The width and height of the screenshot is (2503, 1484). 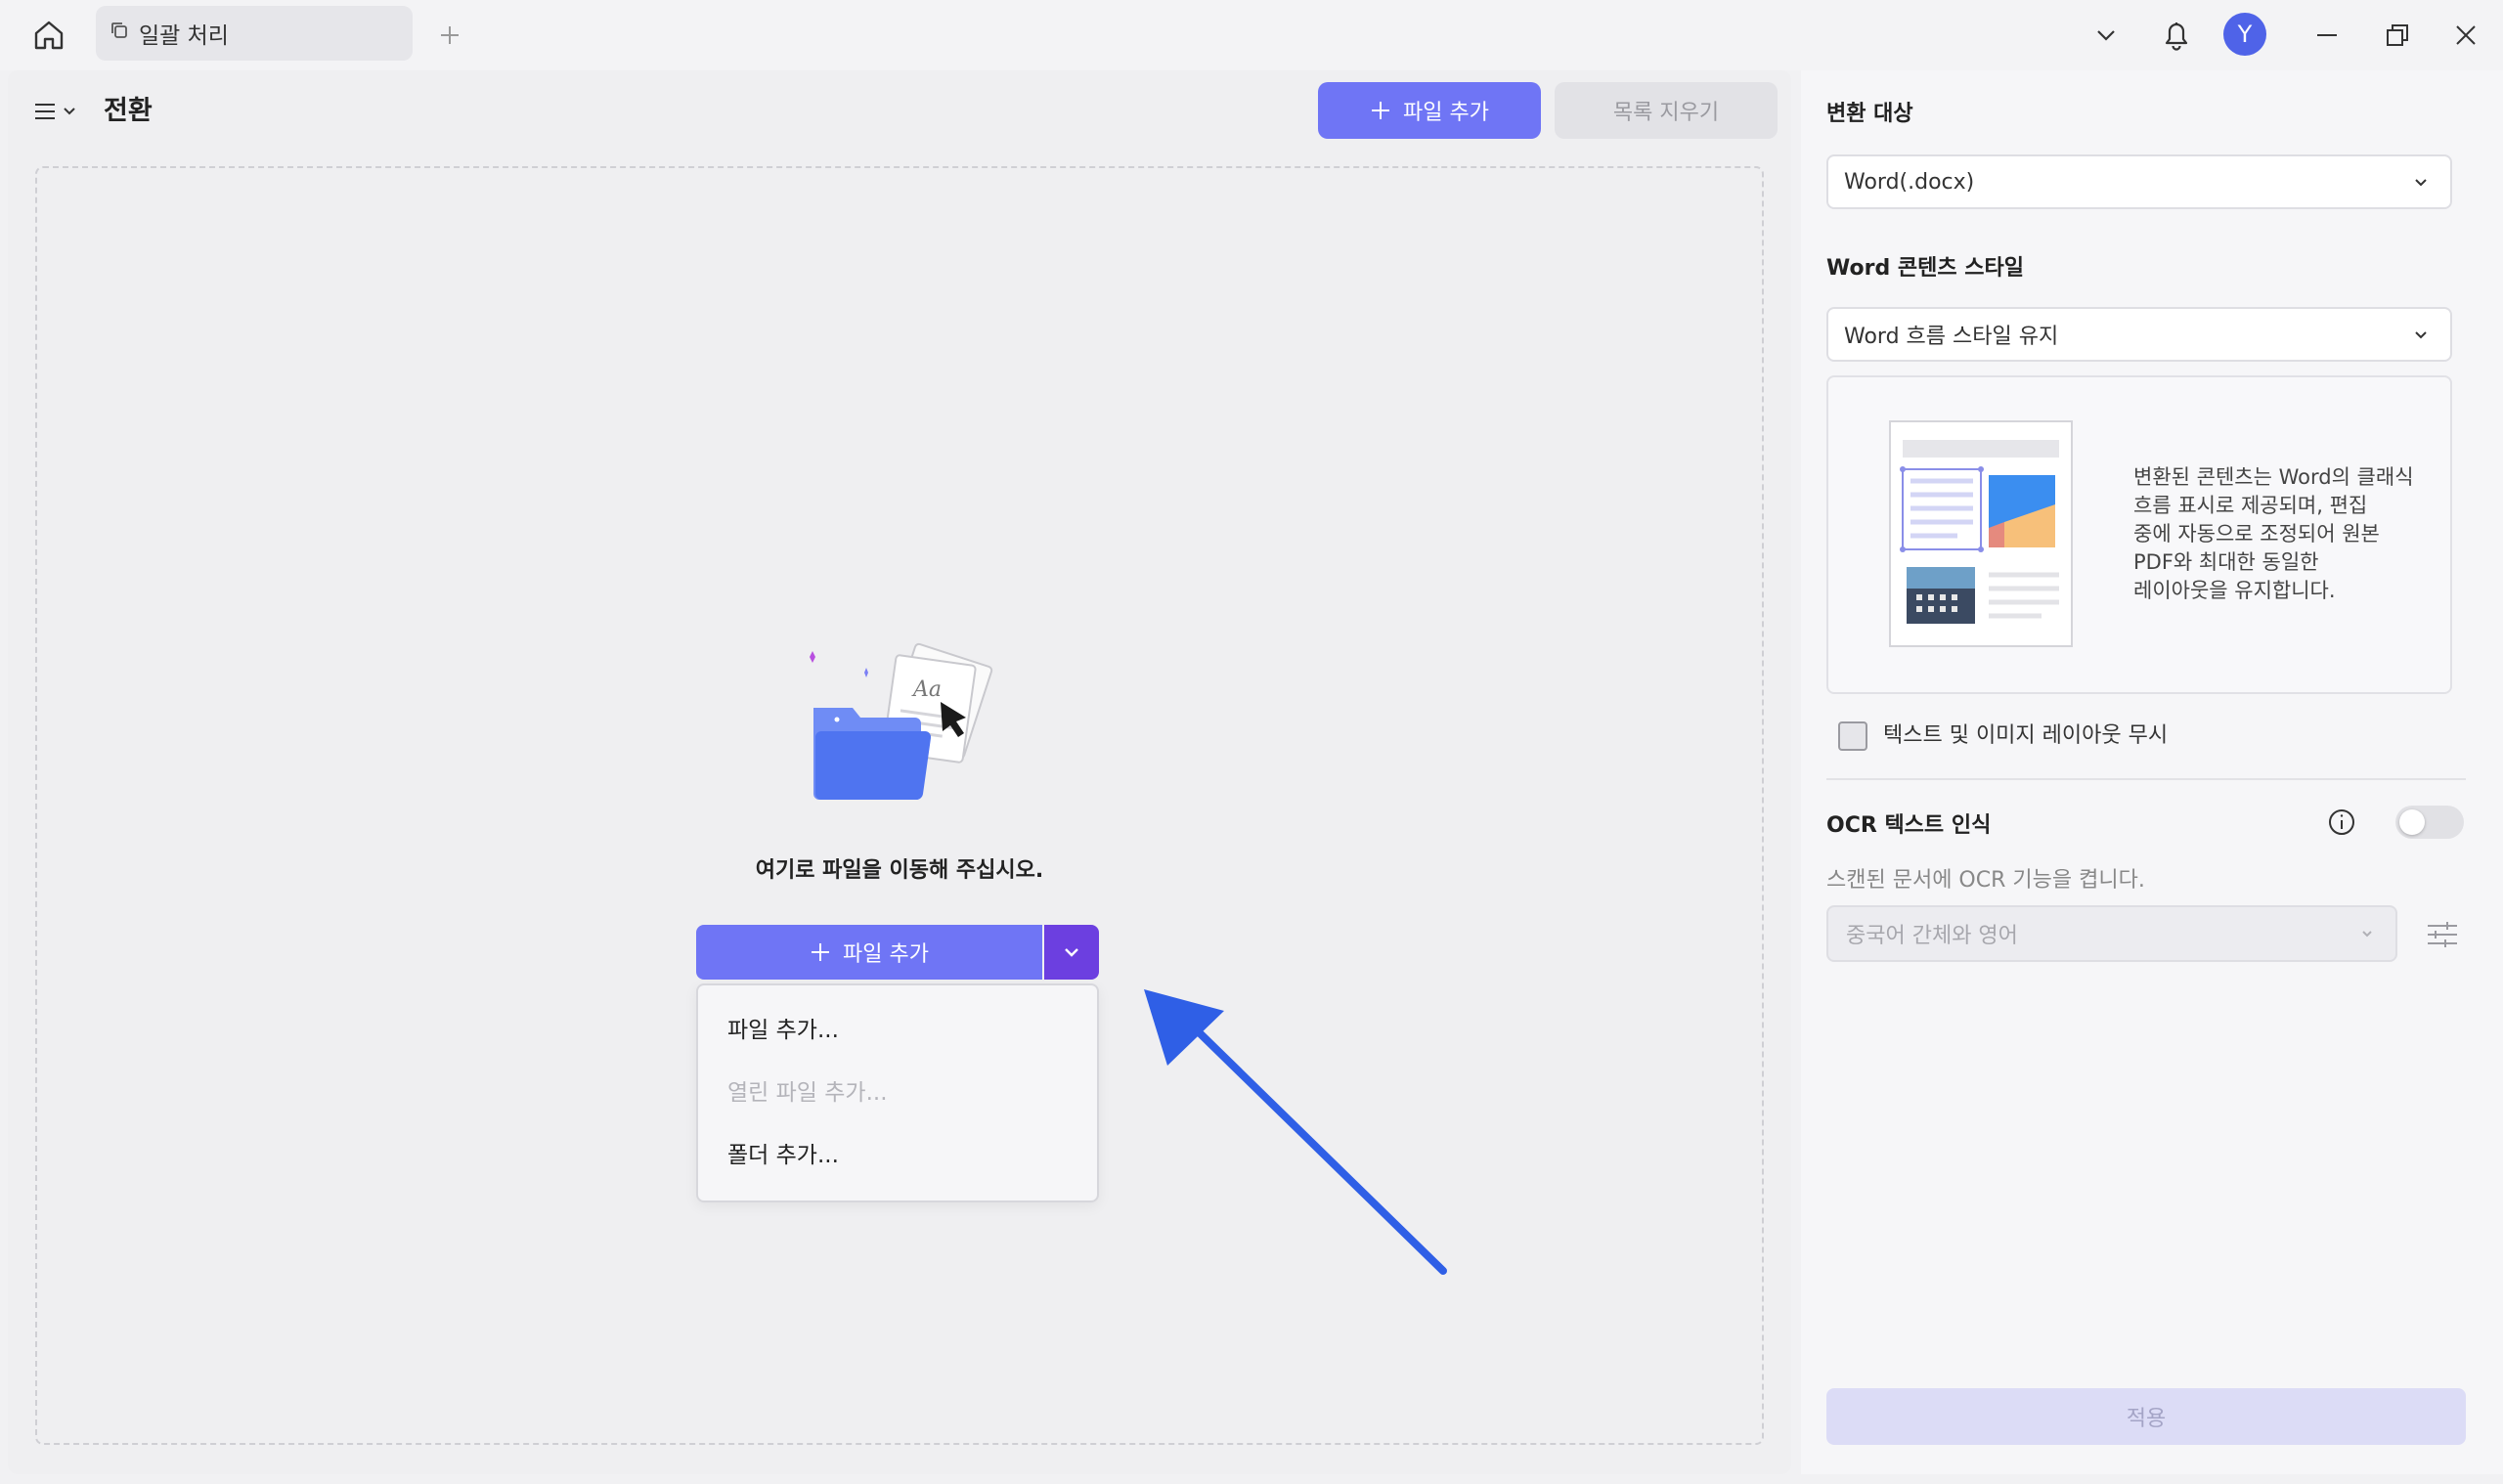 I want to click on ocr-language-value: 중국어 간체와 영어, so click(x=1932, y=936).